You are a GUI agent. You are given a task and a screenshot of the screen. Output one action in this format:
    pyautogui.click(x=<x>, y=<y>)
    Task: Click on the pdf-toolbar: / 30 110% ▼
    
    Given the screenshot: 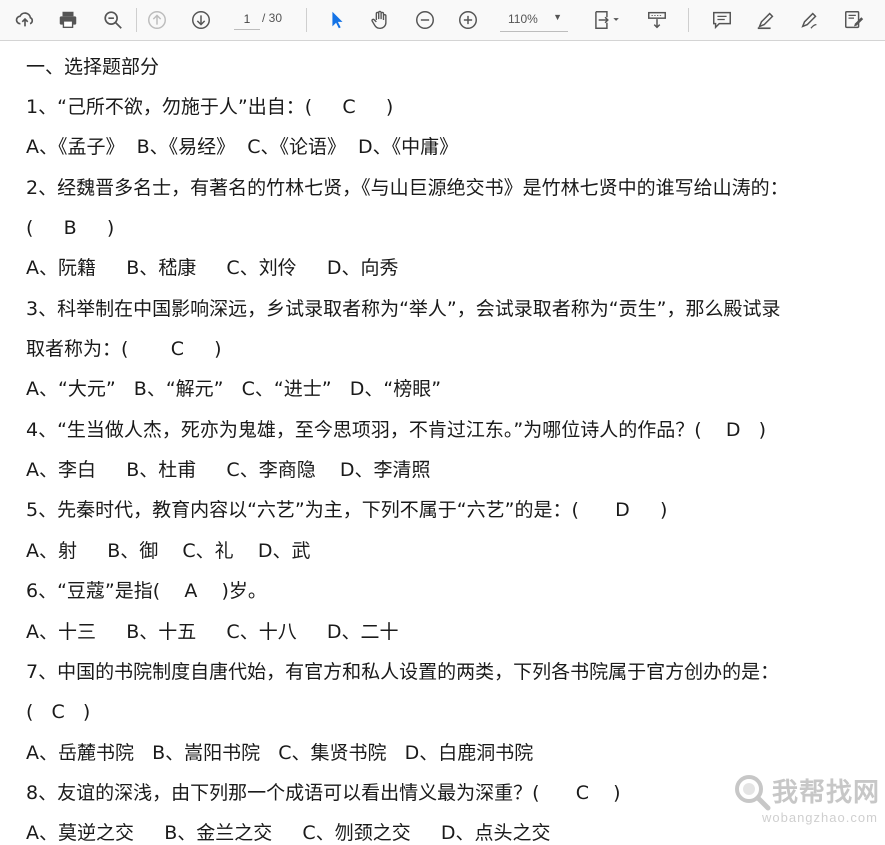 What is the action you would take?
    pyautogui.click(x=442, y=20)
    